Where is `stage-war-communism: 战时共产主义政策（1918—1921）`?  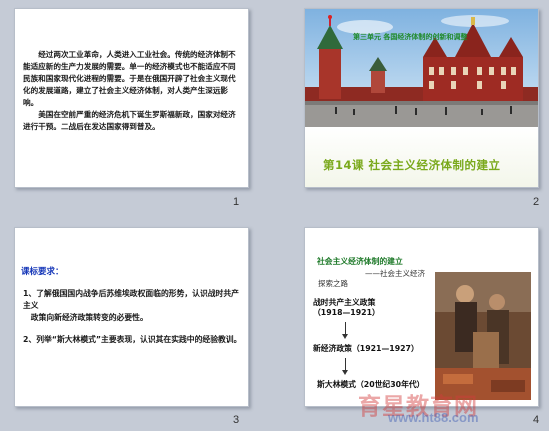 stage-war-communism: 战时共产主义政策（1918—1921） is located at coordinates (346, 307).